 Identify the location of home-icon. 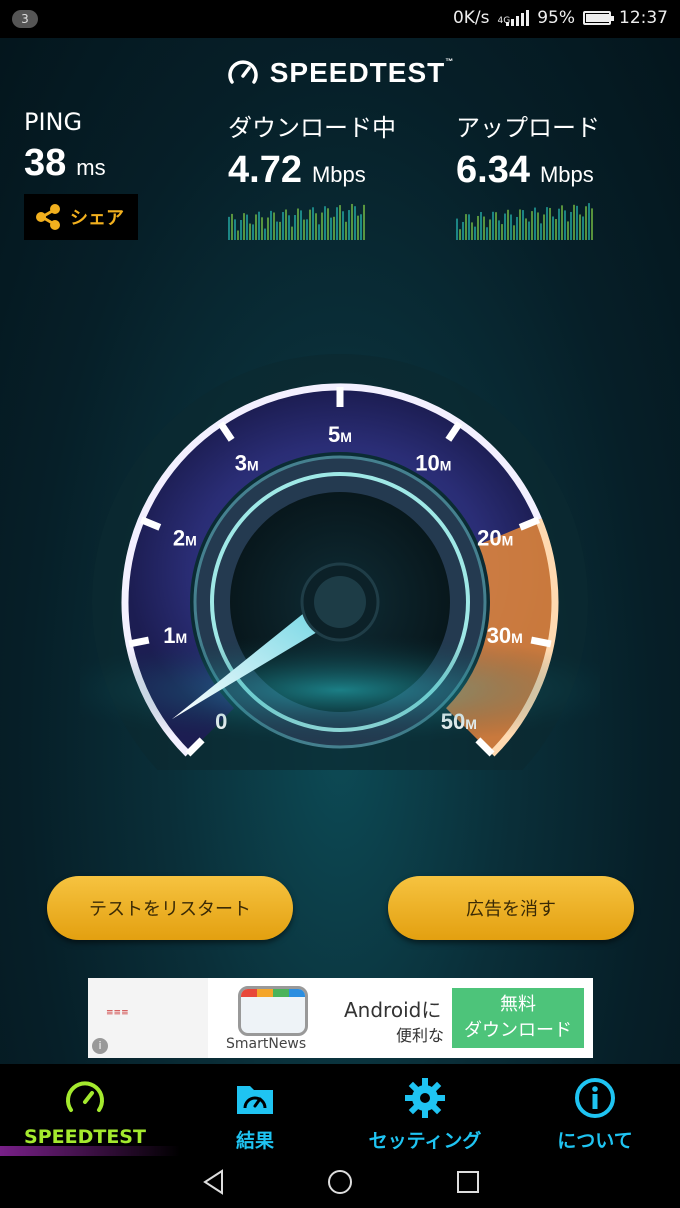
(340, 1182).